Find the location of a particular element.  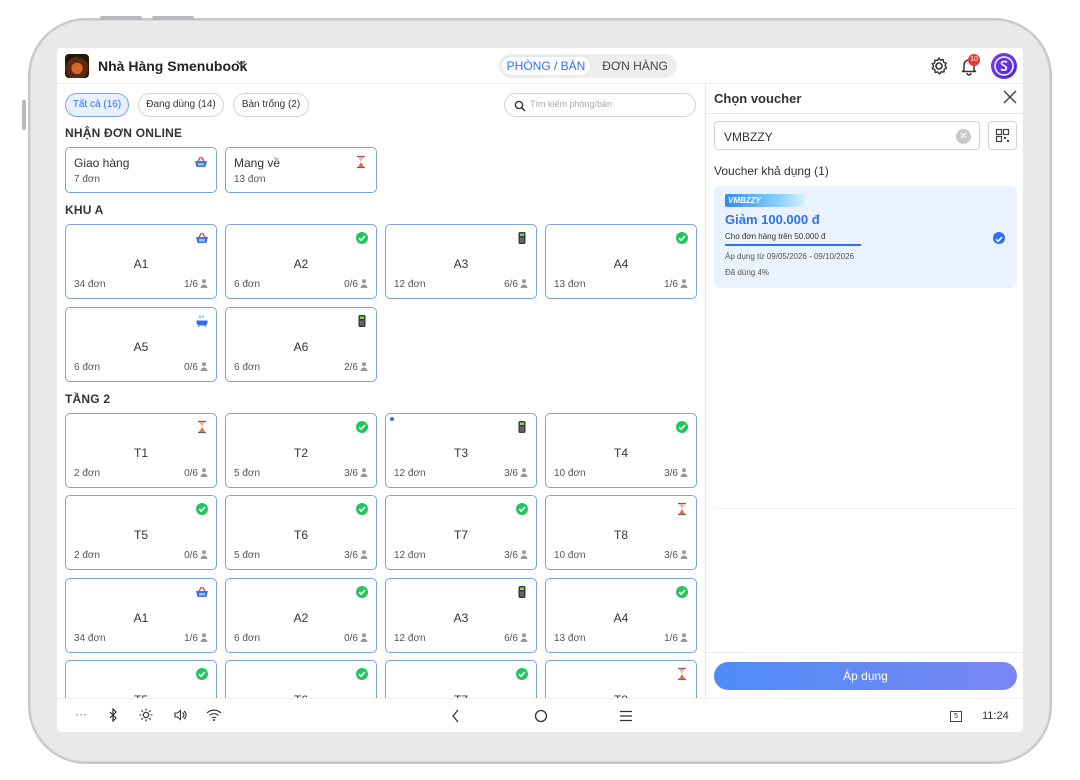

wifi-icon is located at coordinates (214, 716).